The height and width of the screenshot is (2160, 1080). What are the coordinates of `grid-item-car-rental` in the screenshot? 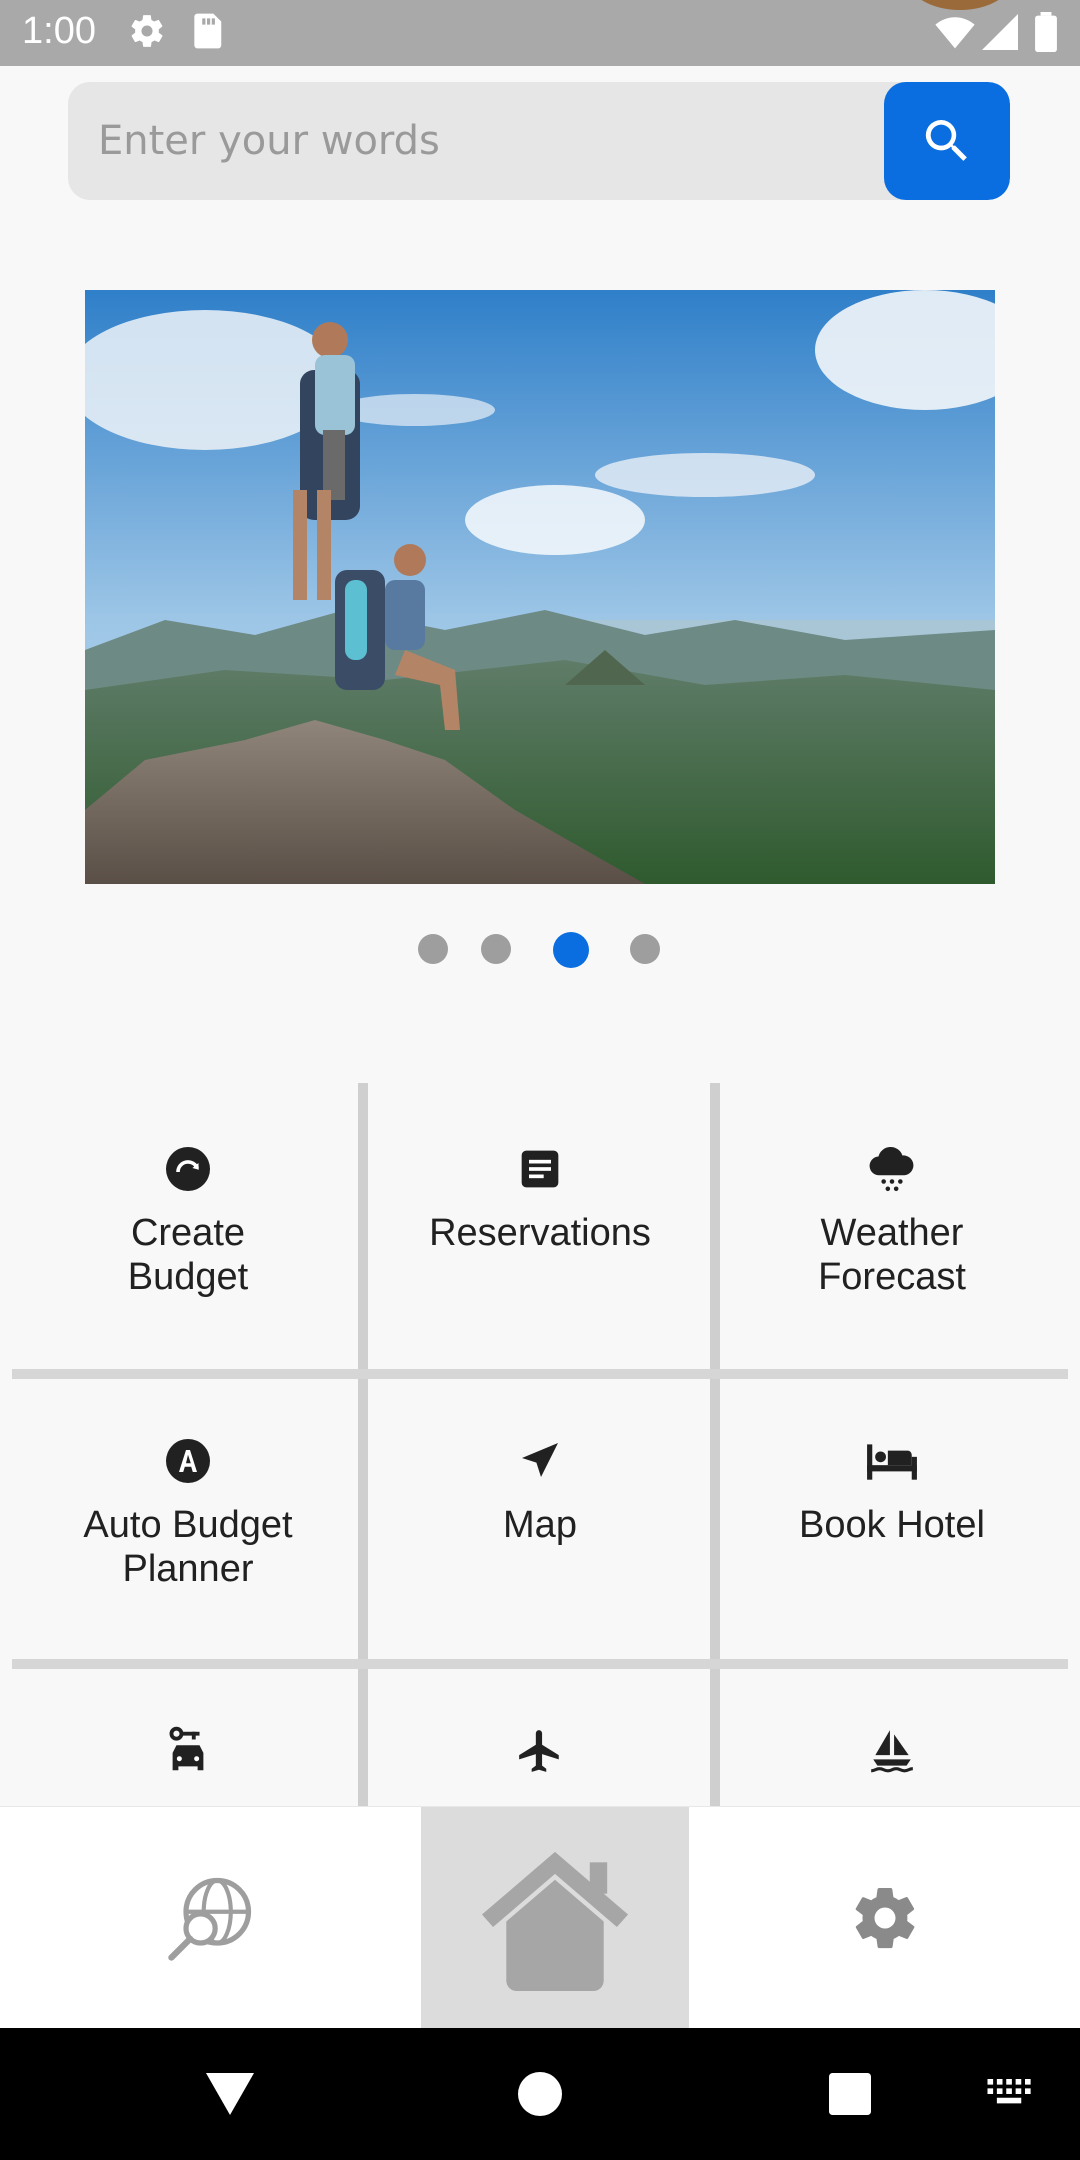 It's located at (188, 1736).